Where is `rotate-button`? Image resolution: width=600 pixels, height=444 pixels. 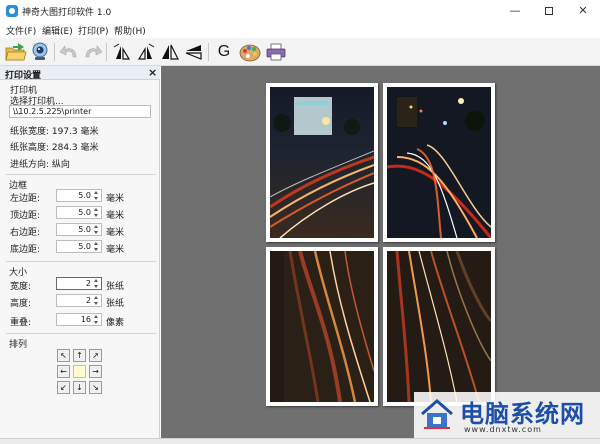 rotate-button is located at coordinates (194, 52).